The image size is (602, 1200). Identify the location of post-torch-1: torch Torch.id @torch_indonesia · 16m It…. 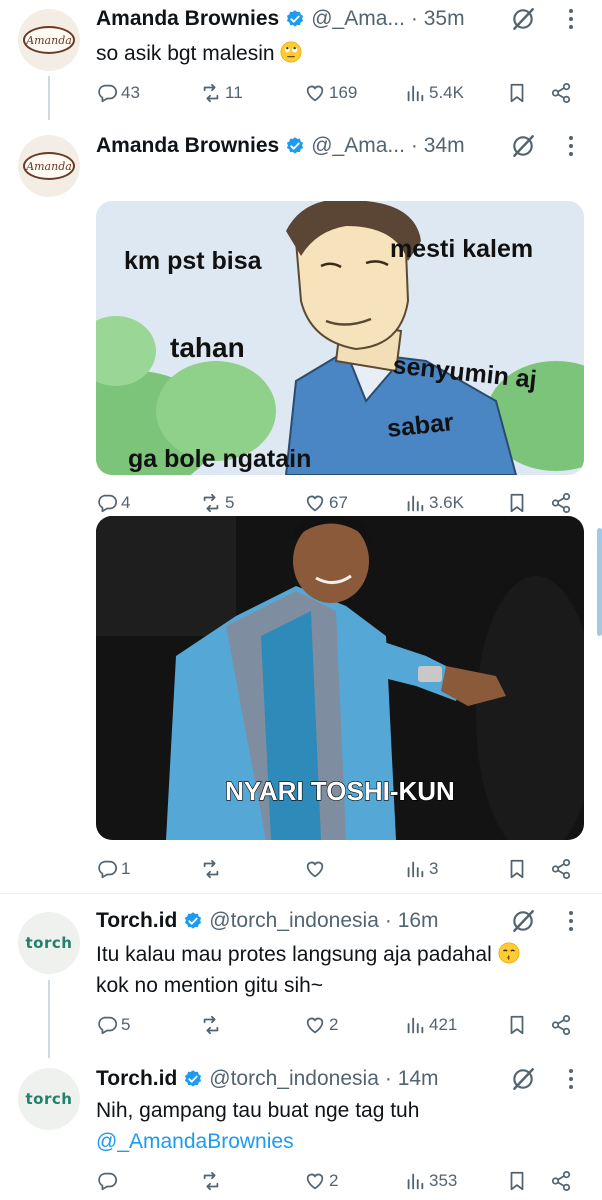
(301, 976).